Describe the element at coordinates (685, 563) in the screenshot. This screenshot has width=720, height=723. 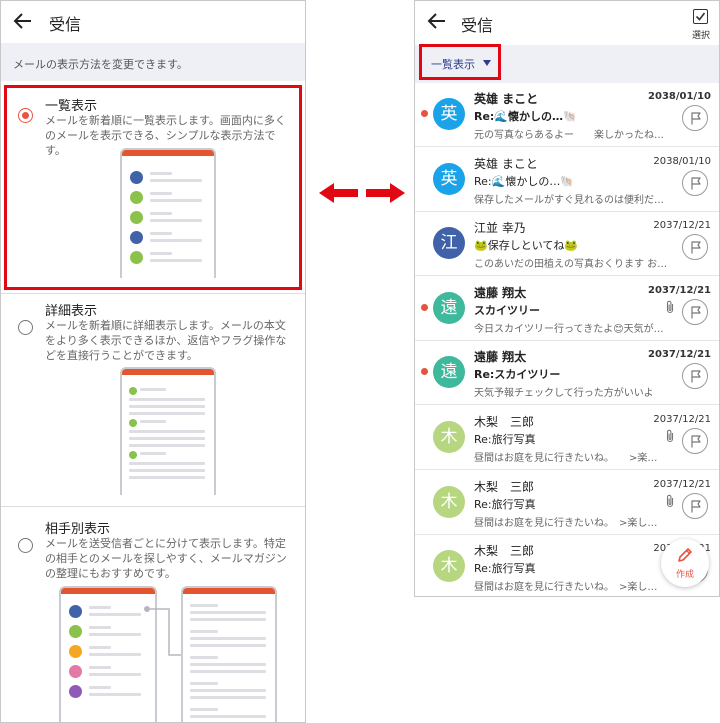
I see `compose-button: 作成` at that location.